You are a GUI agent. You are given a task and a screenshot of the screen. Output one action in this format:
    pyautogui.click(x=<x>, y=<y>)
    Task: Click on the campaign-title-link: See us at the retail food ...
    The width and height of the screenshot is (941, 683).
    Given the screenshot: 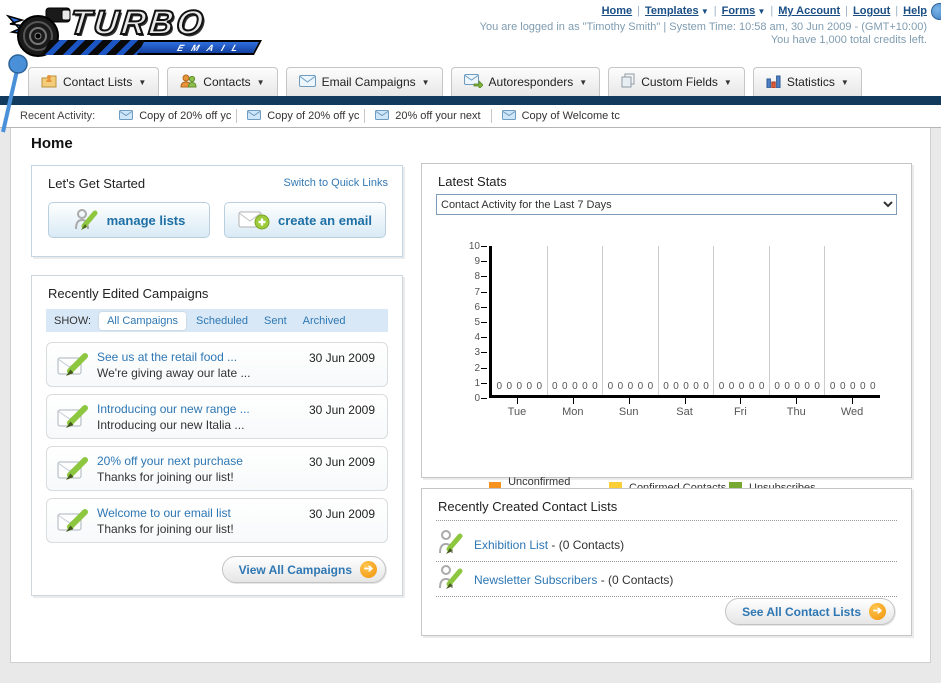 What is the action you would take?
    pyautogui.click(x=167, y=357)
    